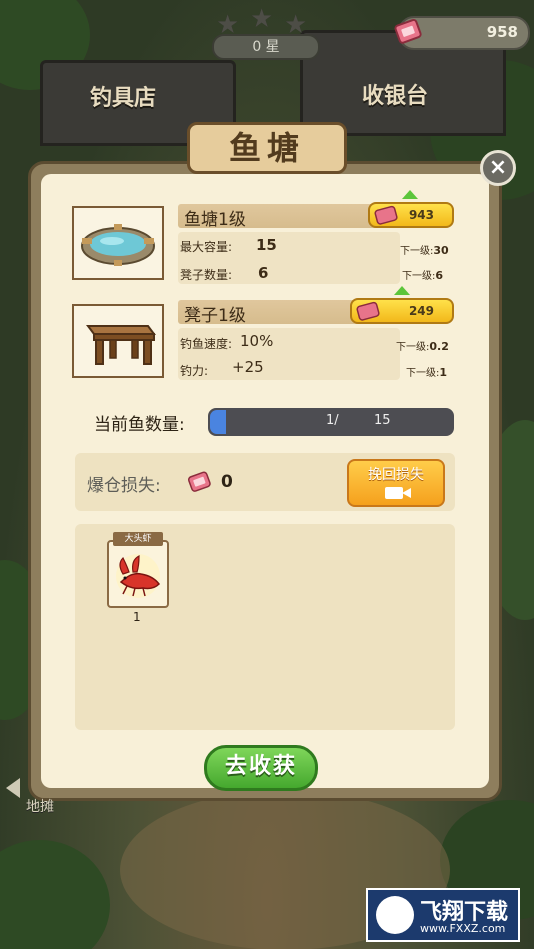 The width and height of the screenshot is (534, 949). I want to click on watermark: 飞翔下载 www.FXXZ.com, so click(443, 915).